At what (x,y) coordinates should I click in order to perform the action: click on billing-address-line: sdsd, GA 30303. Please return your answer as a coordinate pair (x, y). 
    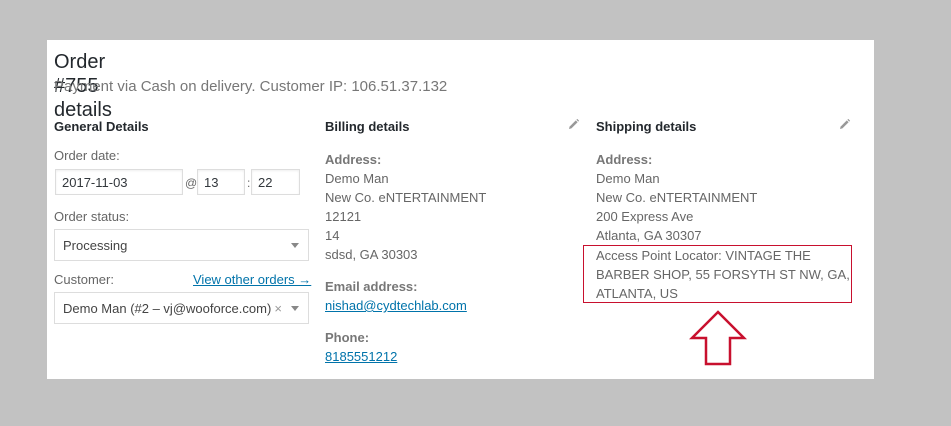
    Looking at the image, I should click on (371, 254).